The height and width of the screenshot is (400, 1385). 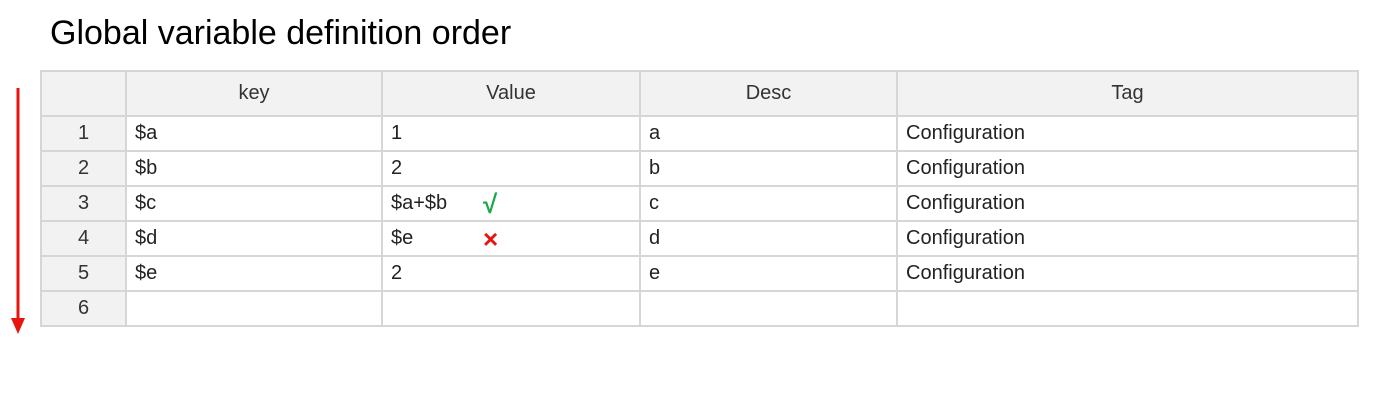 I want to click on table-row: 2 $b 2 b Configuration, so click(x=699, y=168).